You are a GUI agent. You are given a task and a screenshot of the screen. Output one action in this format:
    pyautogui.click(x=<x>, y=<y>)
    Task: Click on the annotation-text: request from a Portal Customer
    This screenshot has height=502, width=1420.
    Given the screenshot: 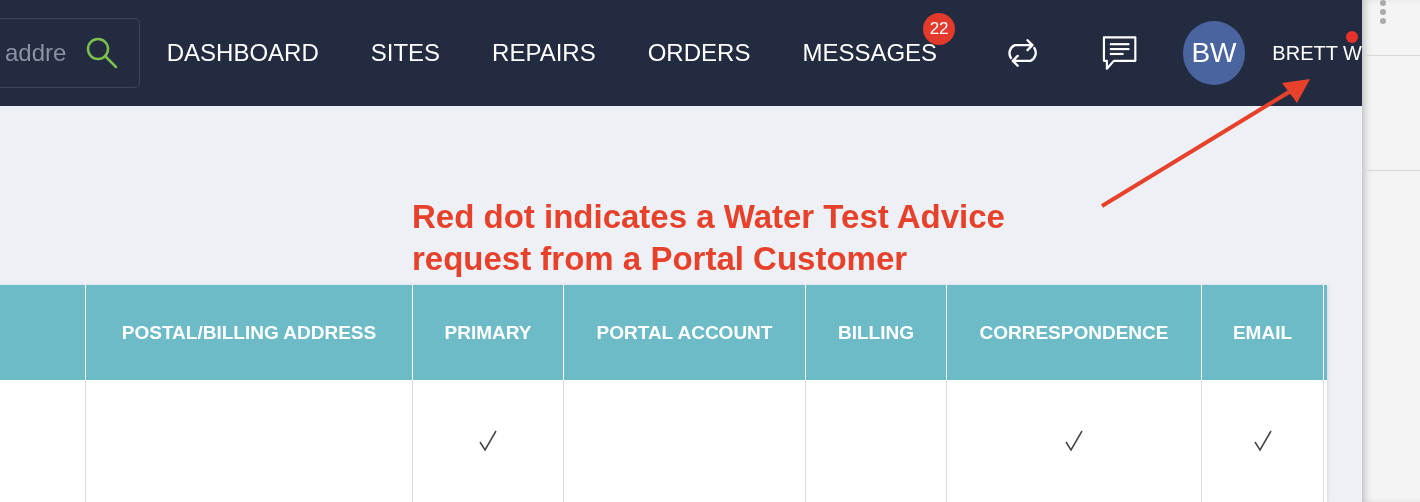 What is the action you would take?
    pyautogui.click(x=660, y=259)
    